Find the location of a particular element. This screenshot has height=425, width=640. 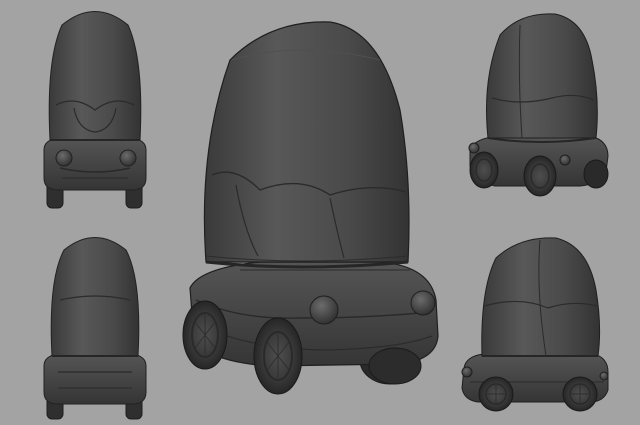

front-view-model is located at coordinates (95, 110).